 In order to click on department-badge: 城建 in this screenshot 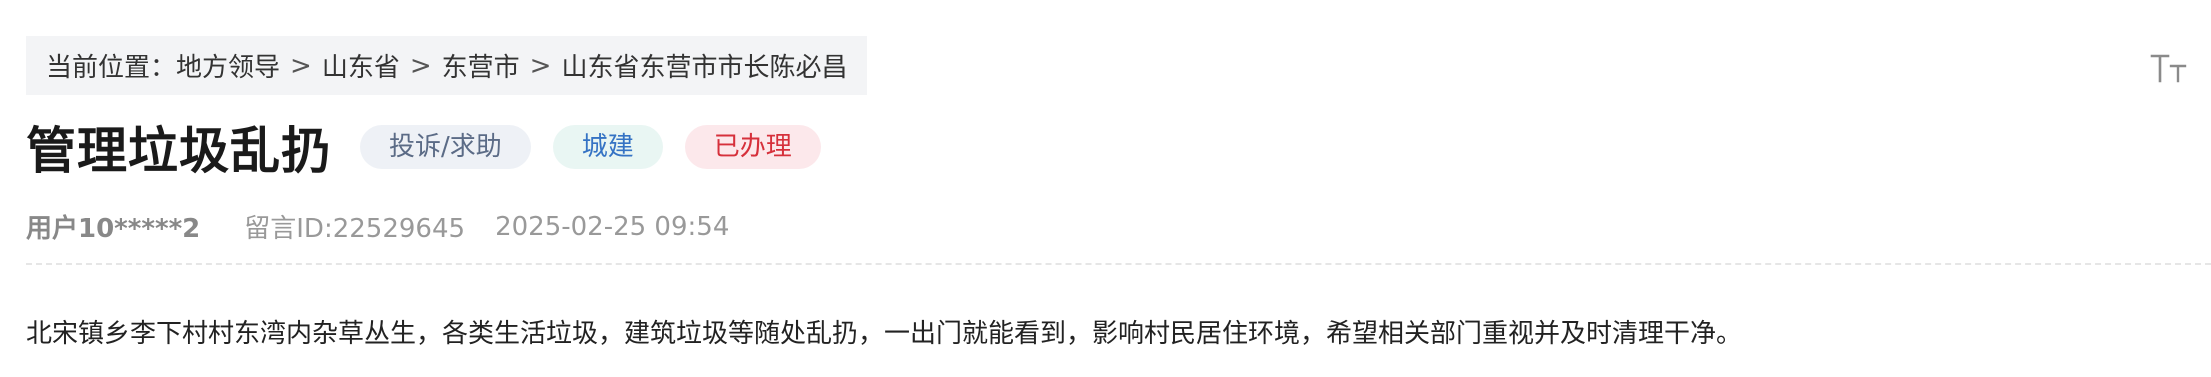, I will do `click(607, 147)`.